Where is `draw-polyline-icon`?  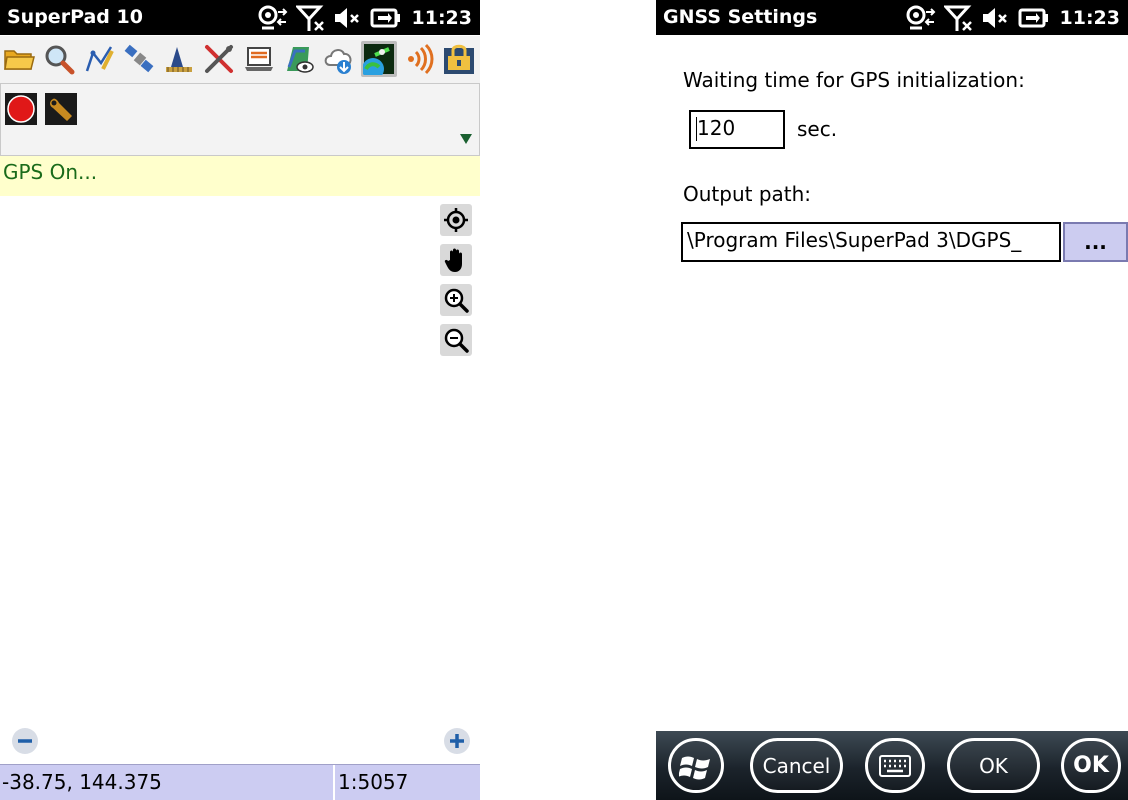
draw-polyline-icon is located at coordinates (99, 59).